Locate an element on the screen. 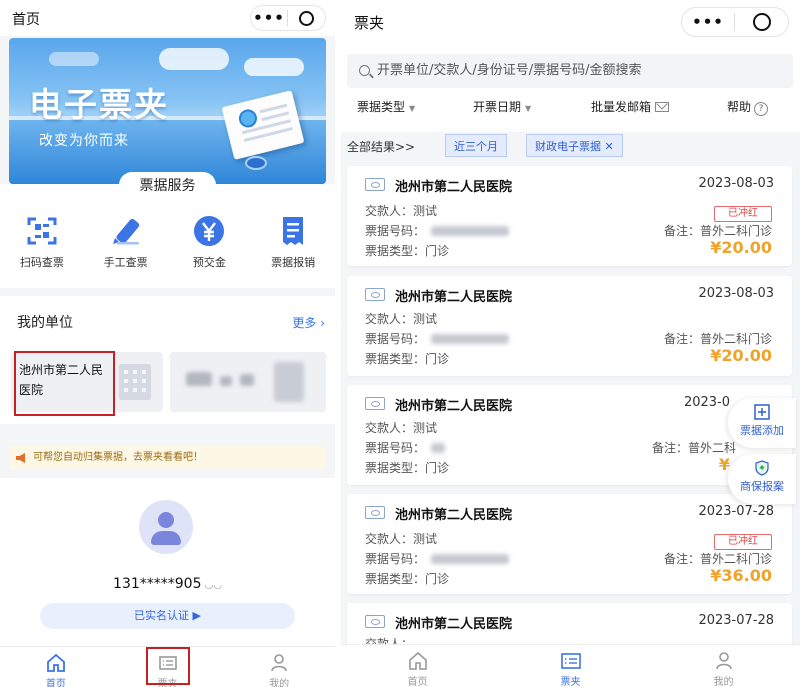  tab-home-label: 首页 is located at coordinates (417, 682).